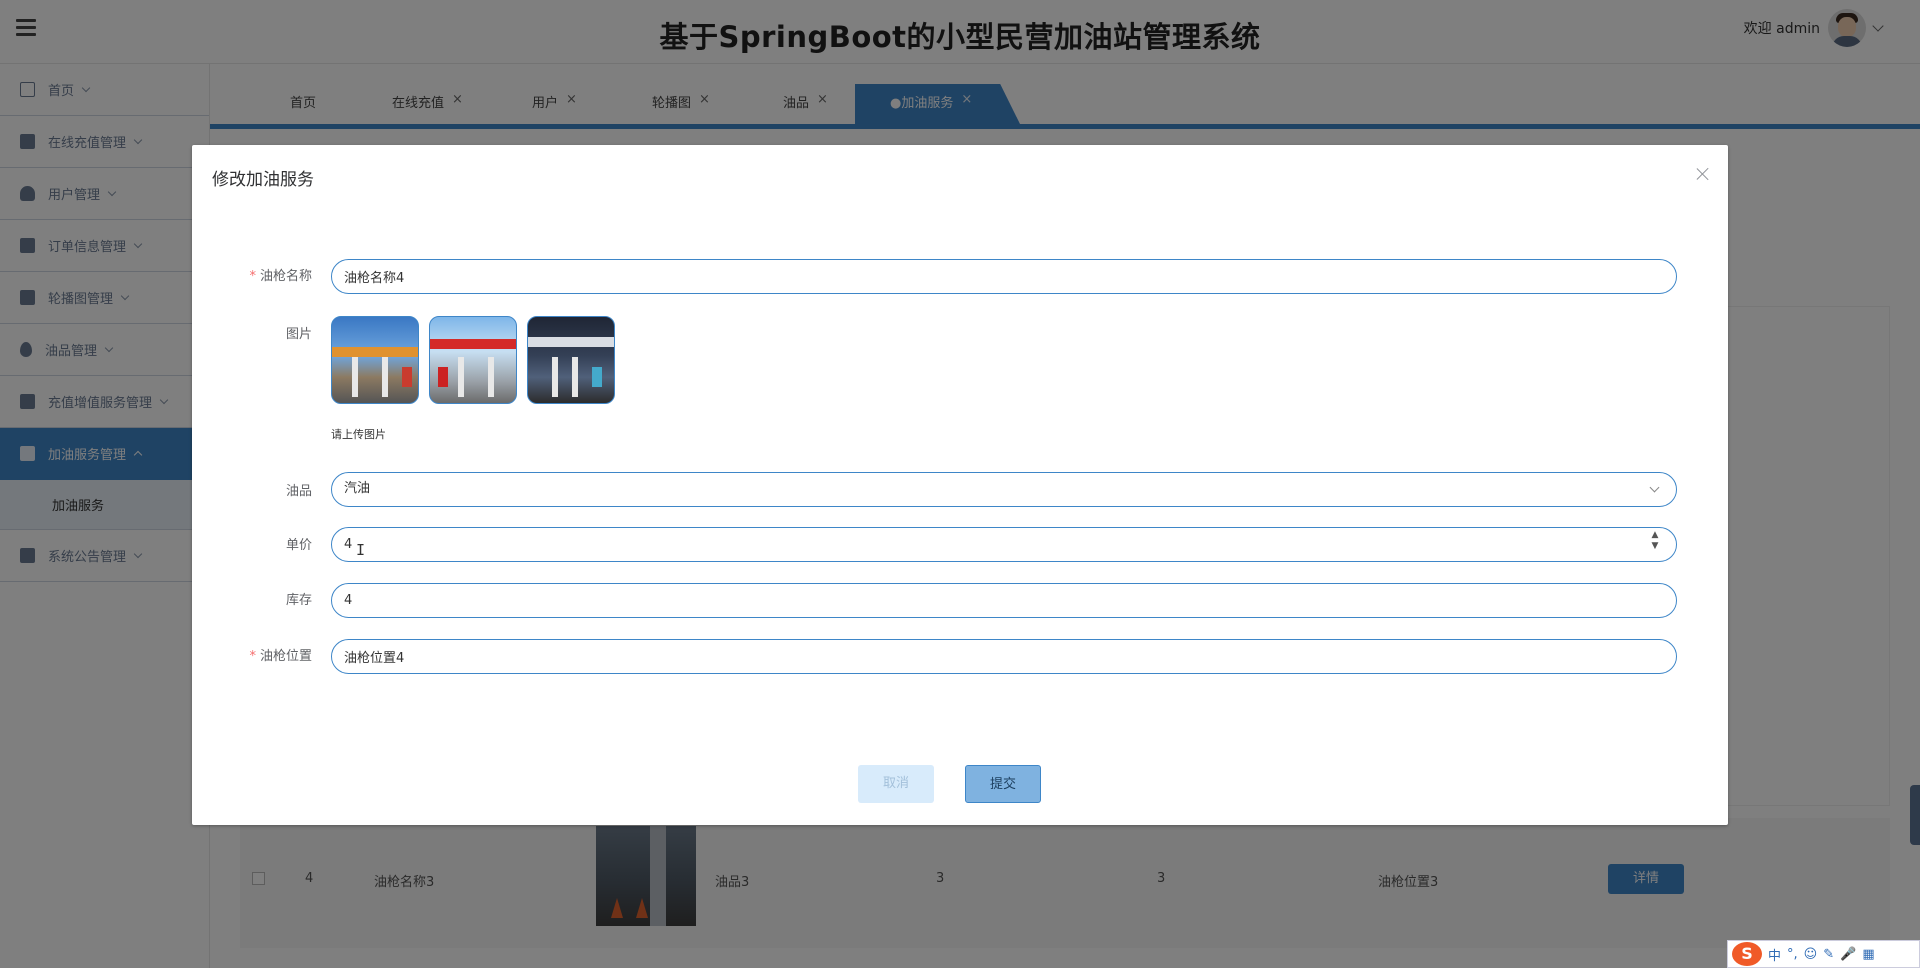  I want to click on cancel-button: 取消, so click(896, 784).